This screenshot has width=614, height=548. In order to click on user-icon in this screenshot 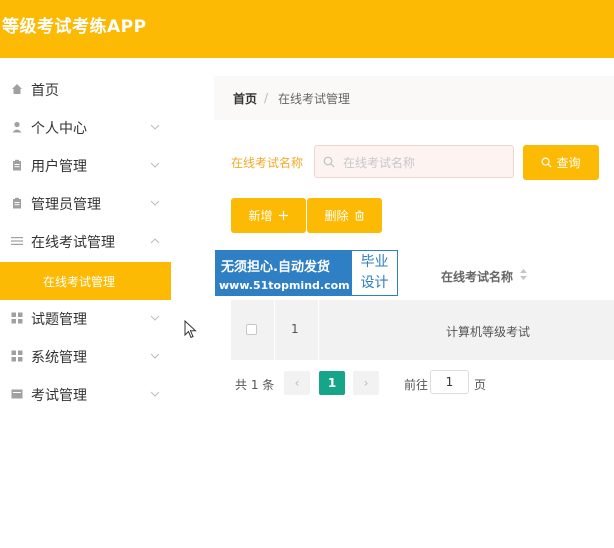, I will do `click(17, 127)`.